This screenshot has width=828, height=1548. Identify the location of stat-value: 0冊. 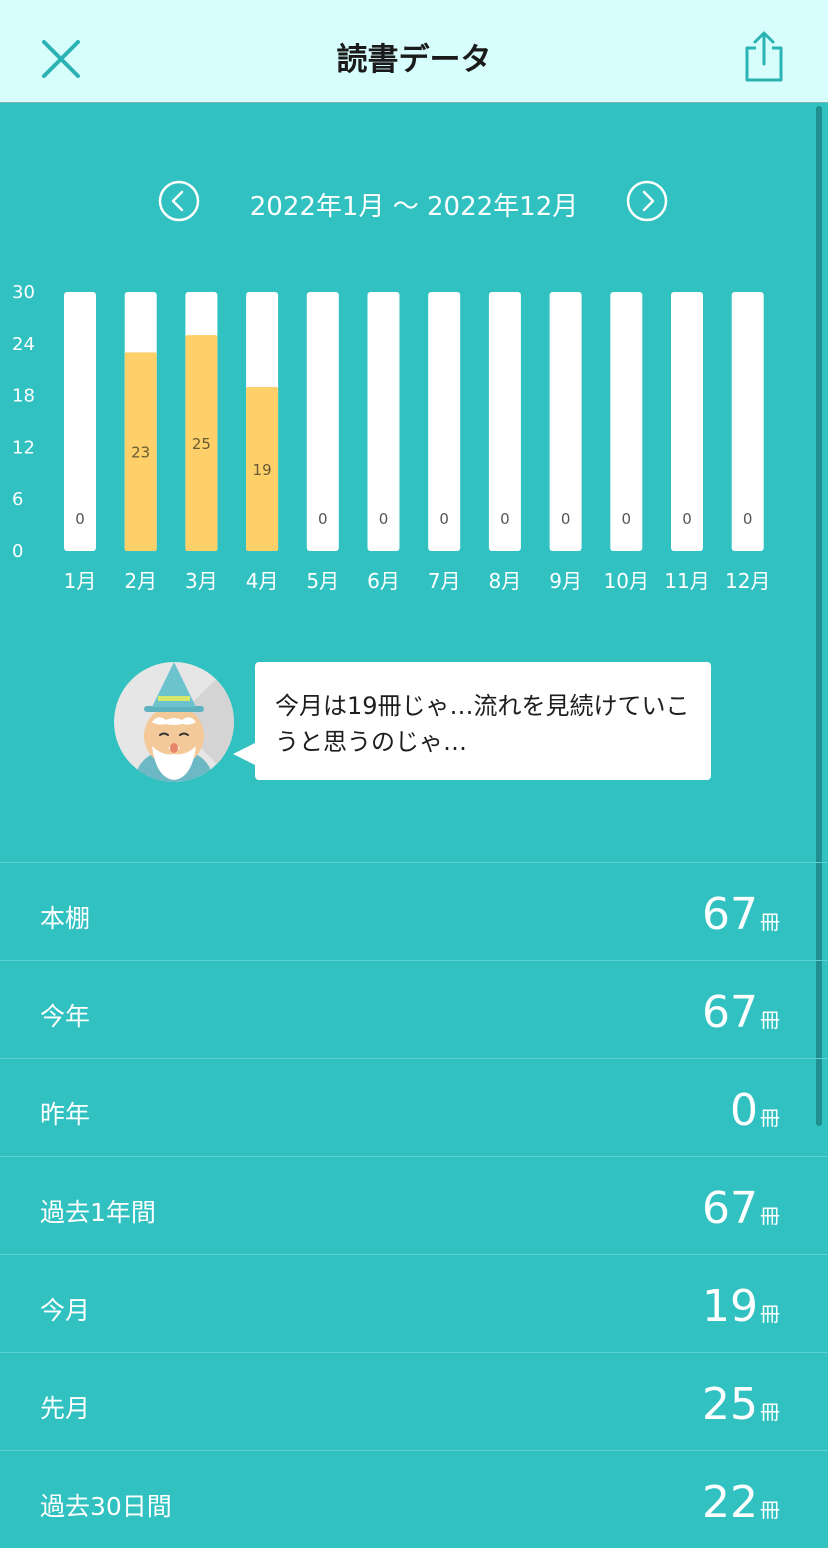
(755, 1110).